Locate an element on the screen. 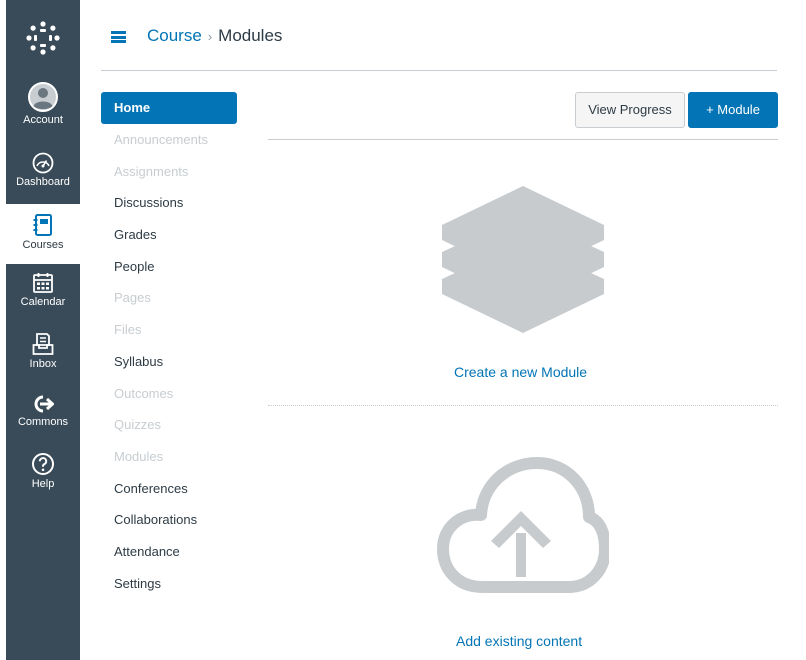 This screenshot has width=806, height=660. hamburger-menu-icon is located at coordinates (118, 37).